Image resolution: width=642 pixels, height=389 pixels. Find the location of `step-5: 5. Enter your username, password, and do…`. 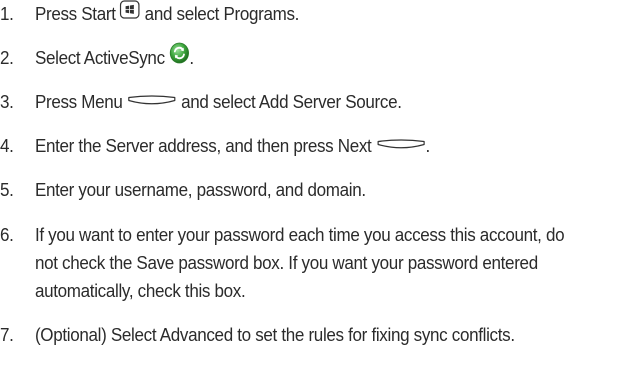

step-5: 5. Enter your username, password, and do… is located at coordinates (295, 190).